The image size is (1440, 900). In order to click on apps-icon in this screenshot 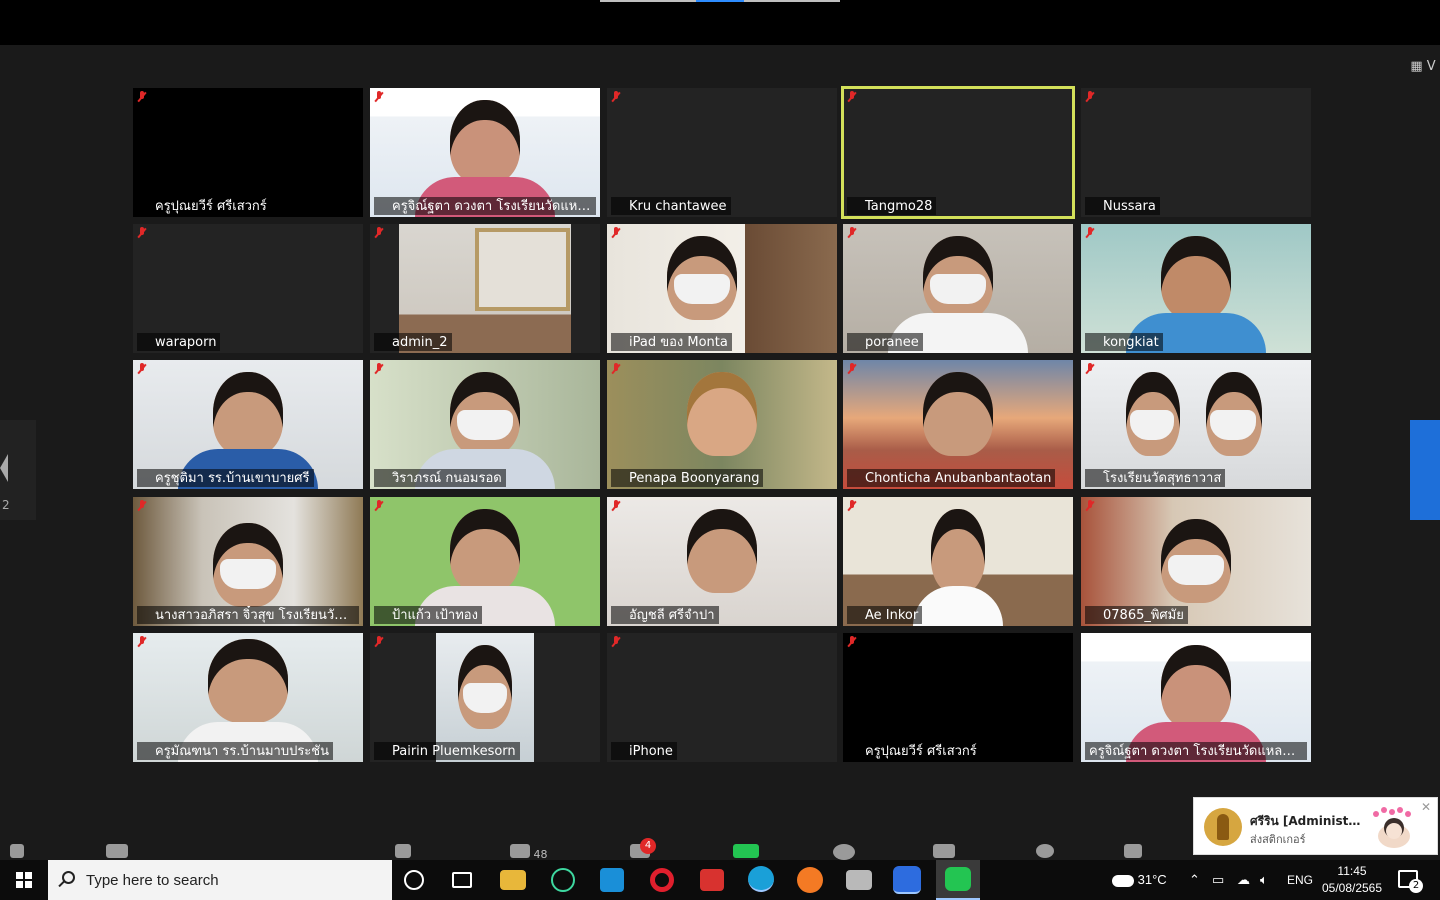, I will do `click(1133, 851)`.